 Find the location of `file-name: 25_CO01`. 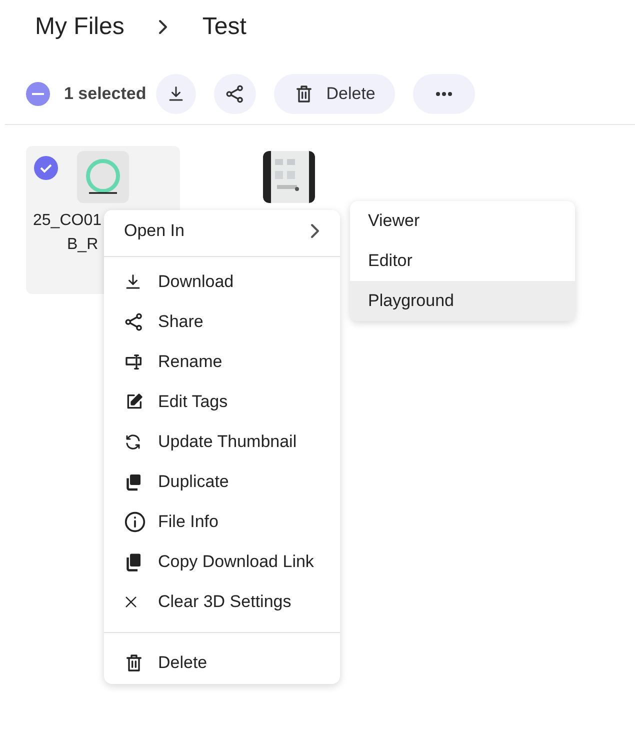

file-name: 25_CO01 is located at coordinates (67, 221).